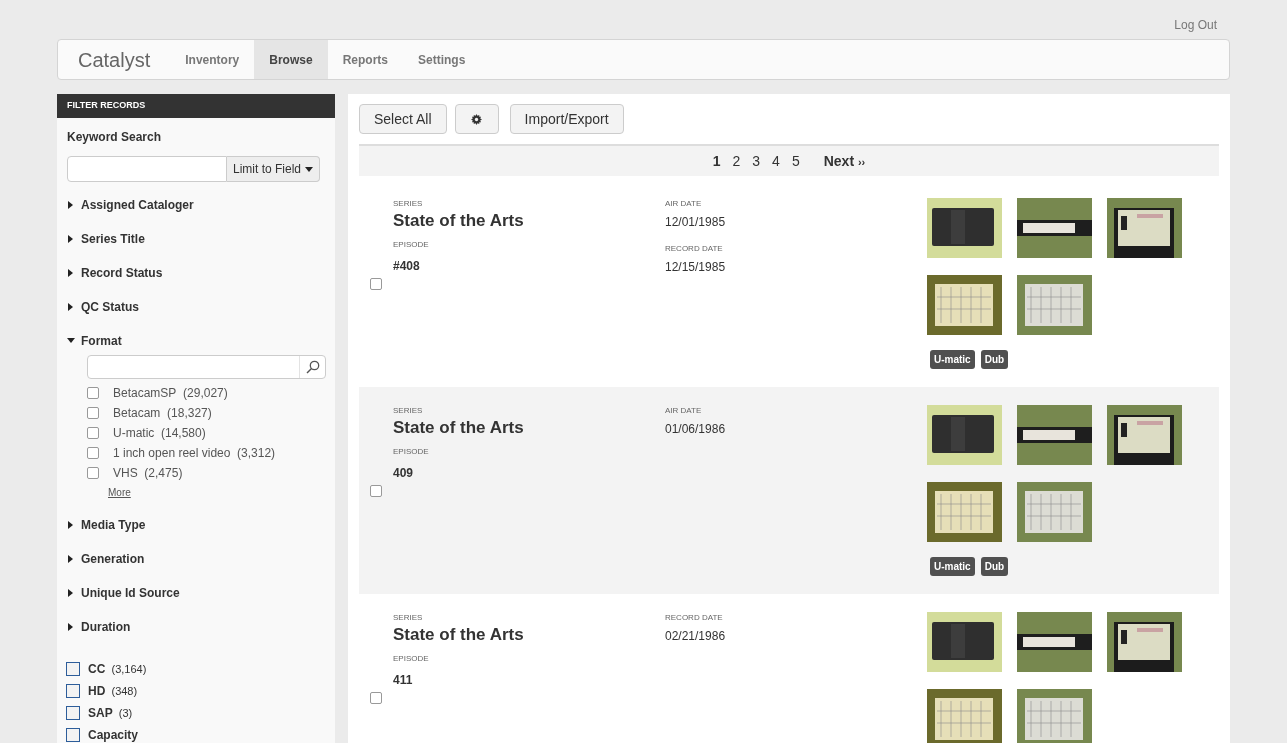 The image size is (1287, 743). I want to click on date-value: 01/06/1986, so click(696, 429).